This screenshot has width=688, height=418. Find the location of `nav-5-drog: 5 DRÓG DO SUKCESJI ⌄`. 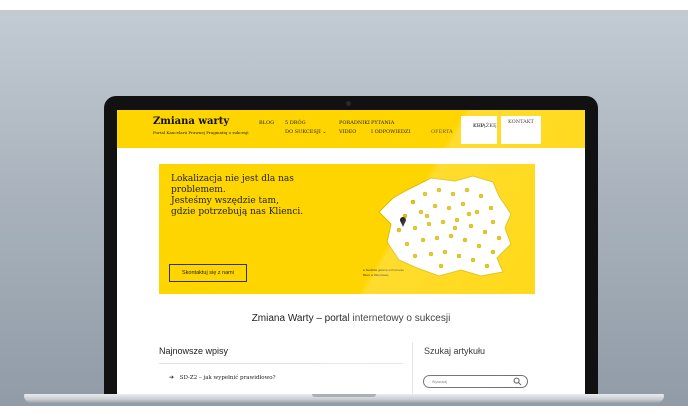

nav-5-drog: 5 DRÓG DO SUKCESJI ⌄ is located at coordinates (306, 128).